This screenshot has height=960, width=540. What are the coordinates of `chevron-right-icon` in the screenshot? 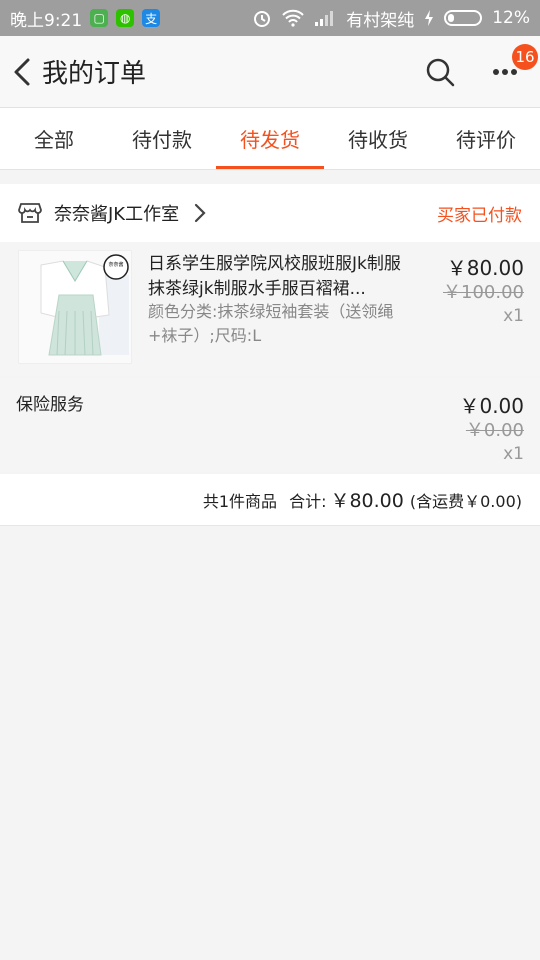 It's located at (200, 213).